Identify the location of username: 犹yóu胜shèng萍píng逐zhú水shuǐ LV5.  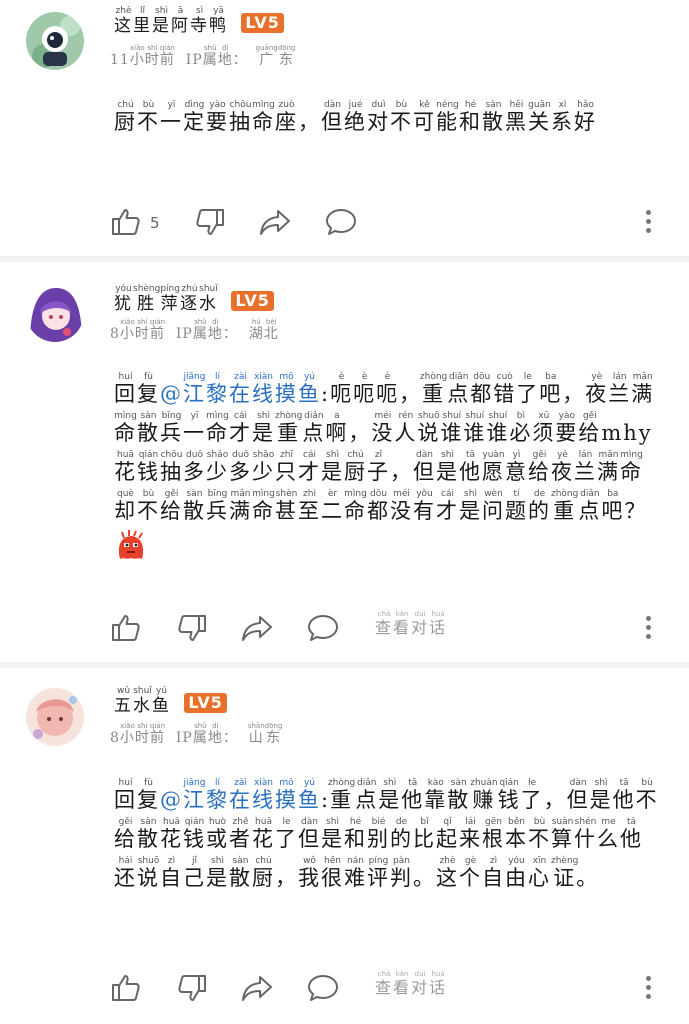
(194, 299).